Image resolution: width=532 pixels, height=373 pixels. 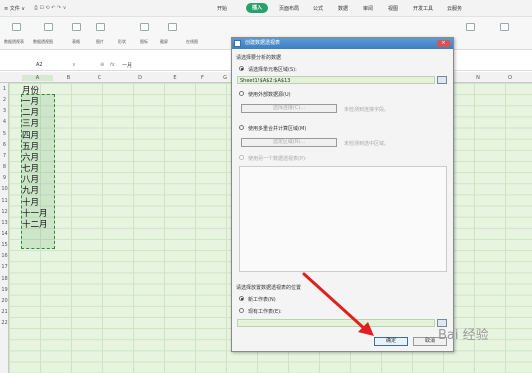 What do you see at coordinates (4, 167) in the screenshot?
I see `row-header-8: 8` at bounding box center [4, 167].